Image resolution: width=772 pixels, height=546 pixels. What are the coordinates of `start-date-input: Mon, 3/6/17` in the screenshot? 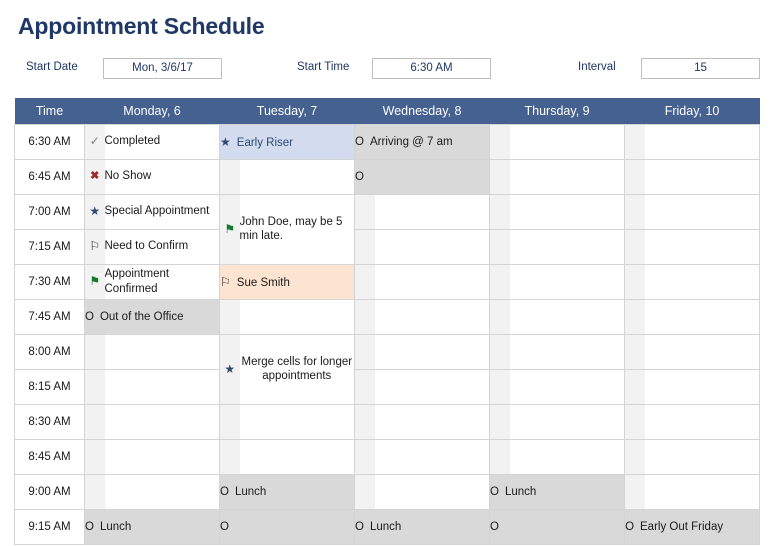 It's located at (162, 68).